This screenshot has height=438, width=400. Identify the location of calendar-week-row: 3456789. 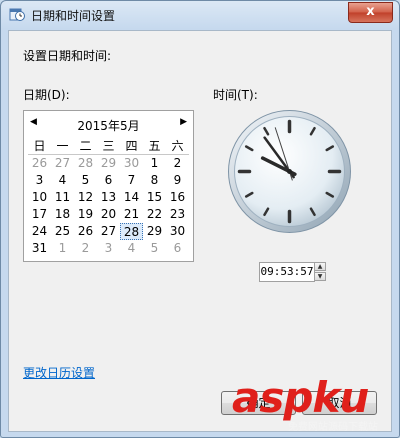
(108, 180).